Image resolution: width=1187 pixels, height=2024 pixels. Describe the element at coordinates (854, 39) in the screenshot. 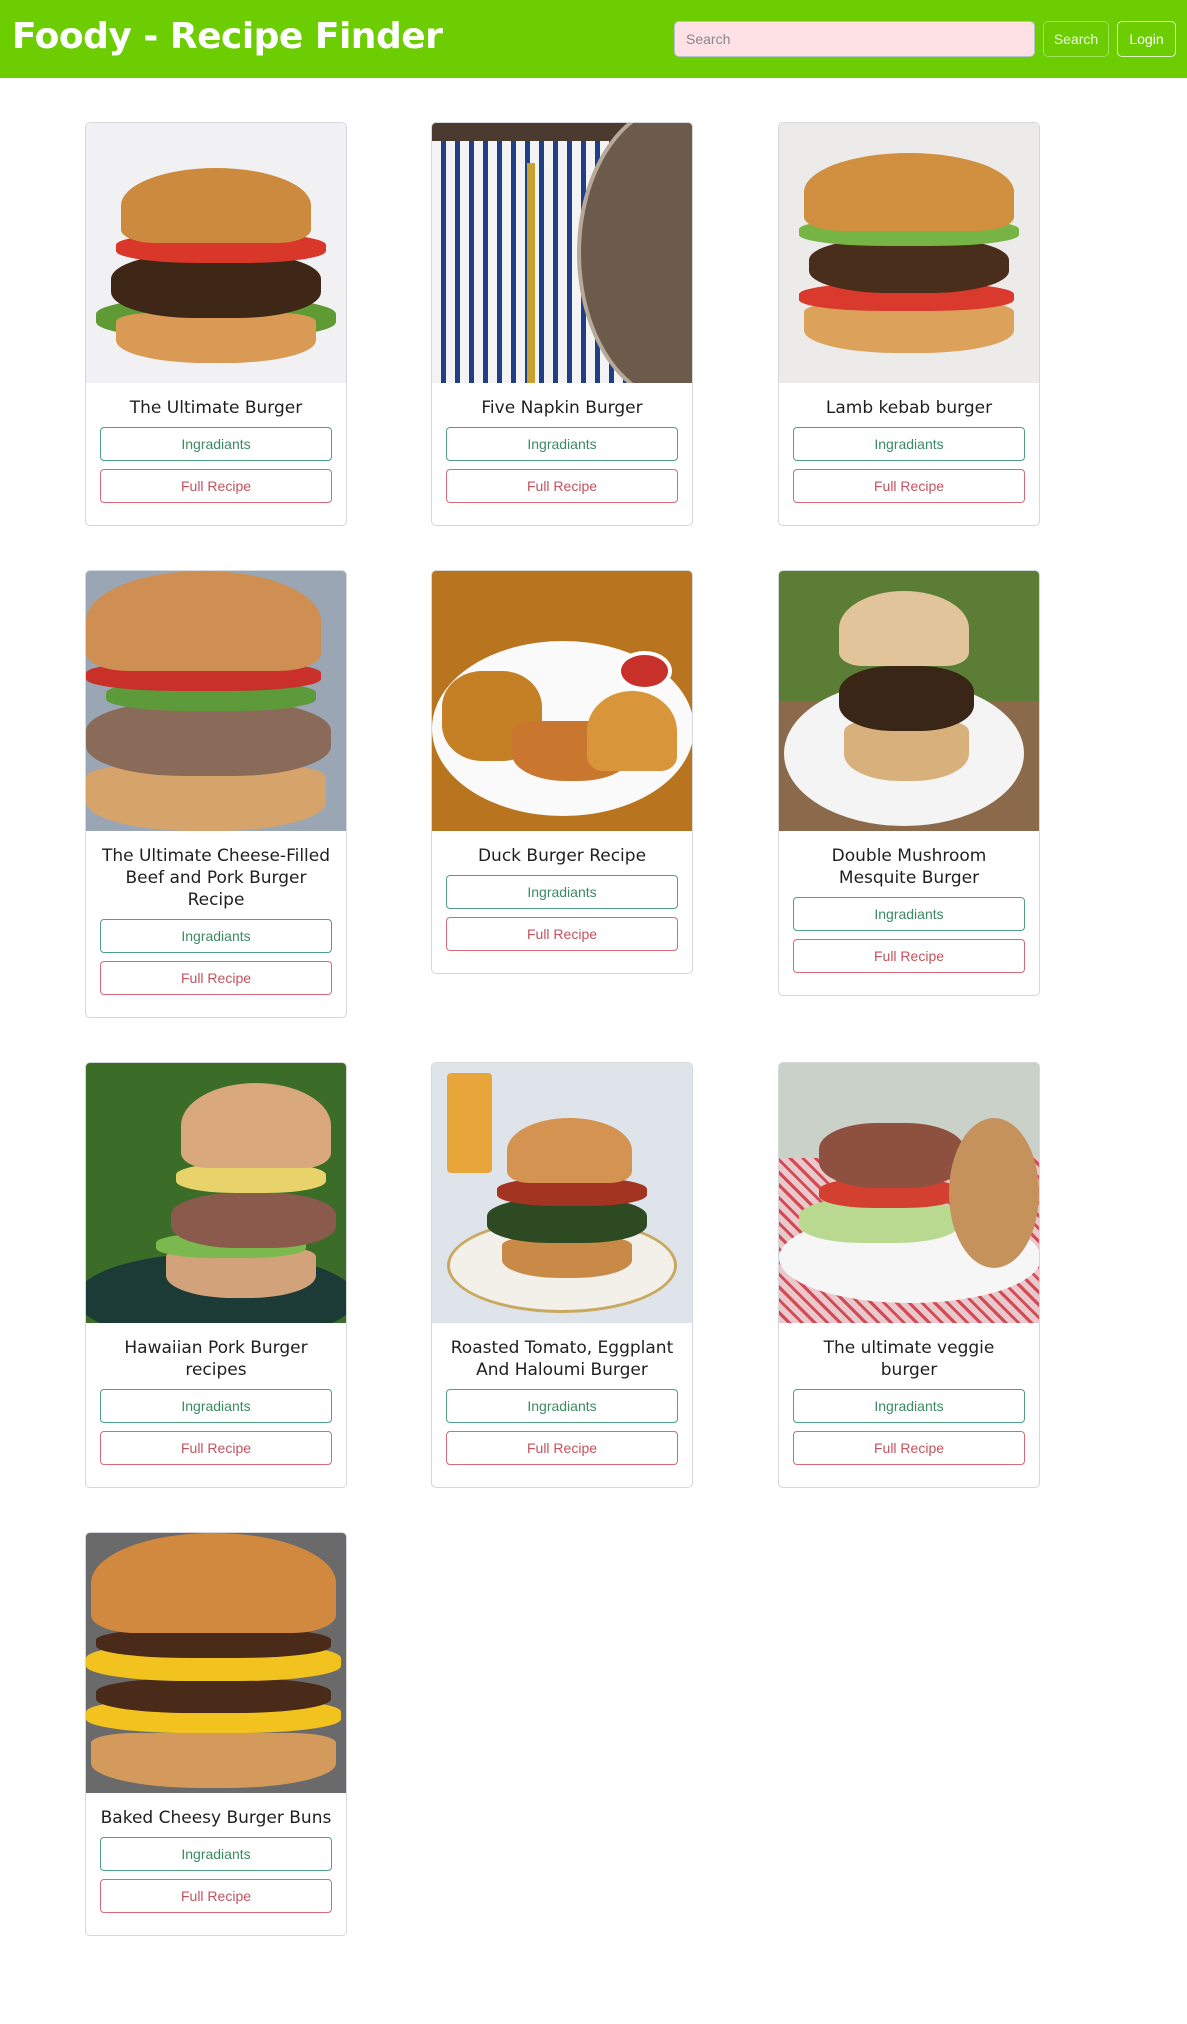

I see `search-input` at that location.